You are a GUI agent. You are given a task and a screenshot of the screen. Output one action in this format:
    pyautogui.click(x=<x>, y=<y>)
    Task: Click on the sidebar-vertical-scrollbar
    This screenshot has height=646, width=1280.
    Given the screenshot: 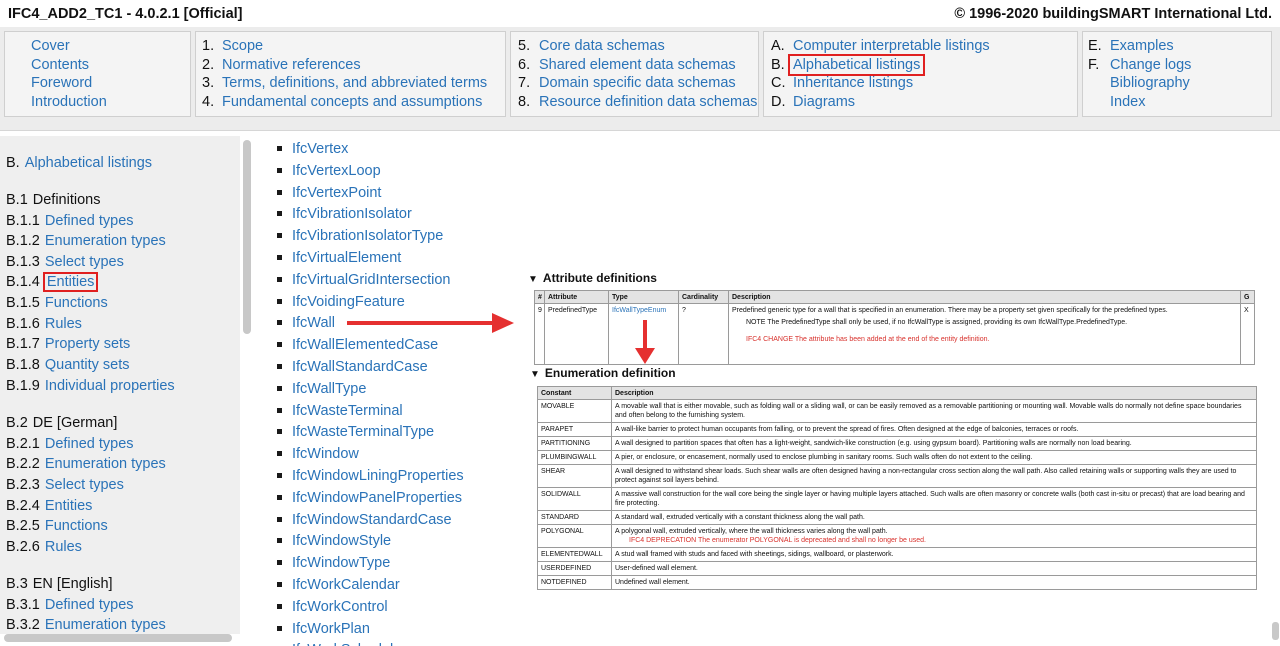 What is the action you would take?
    pyautogui.click(x=247, y=237)
    